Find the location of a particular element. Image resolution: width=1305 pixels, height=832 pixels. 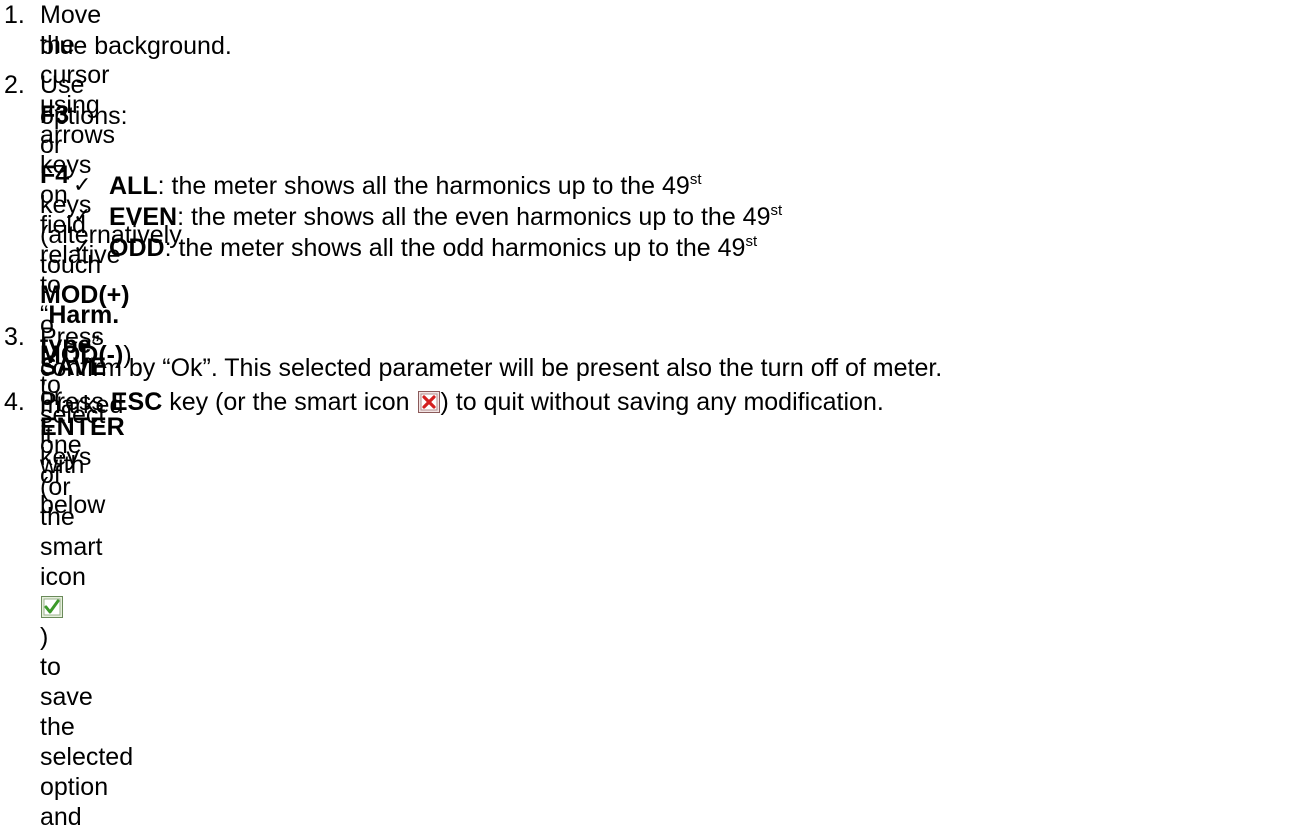

option-label: ODD is located at coordinates (137, 248).